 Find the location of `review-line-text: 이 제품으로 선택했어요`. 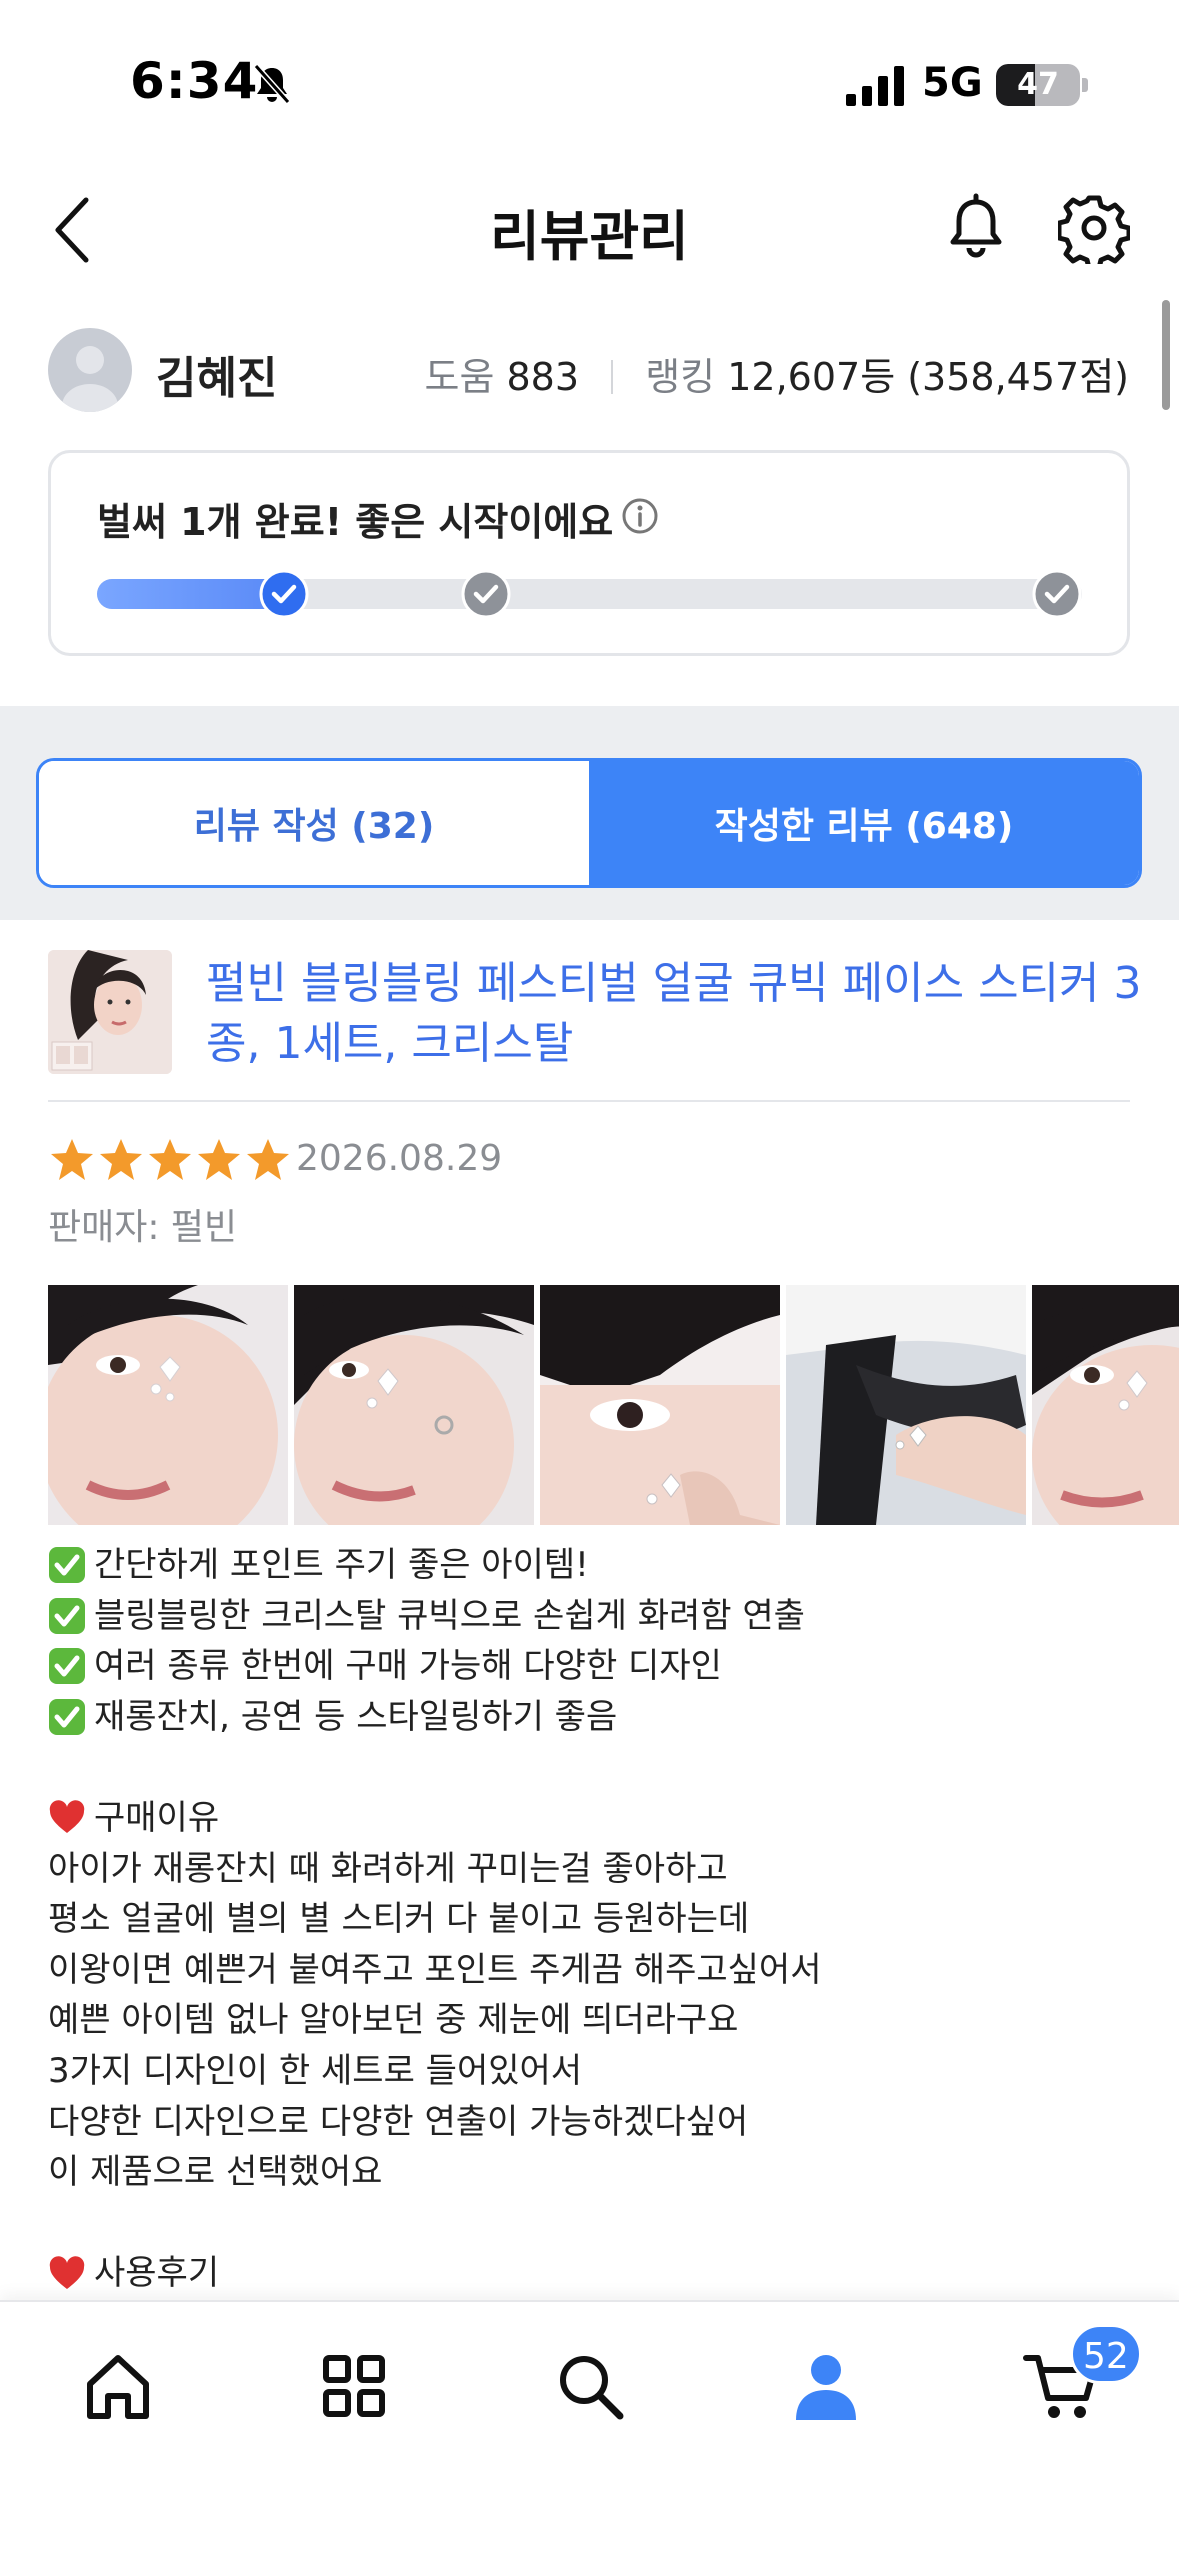

review-line-text: 이 제품으로 선택했어요 is located at coordinates (215, 2172).